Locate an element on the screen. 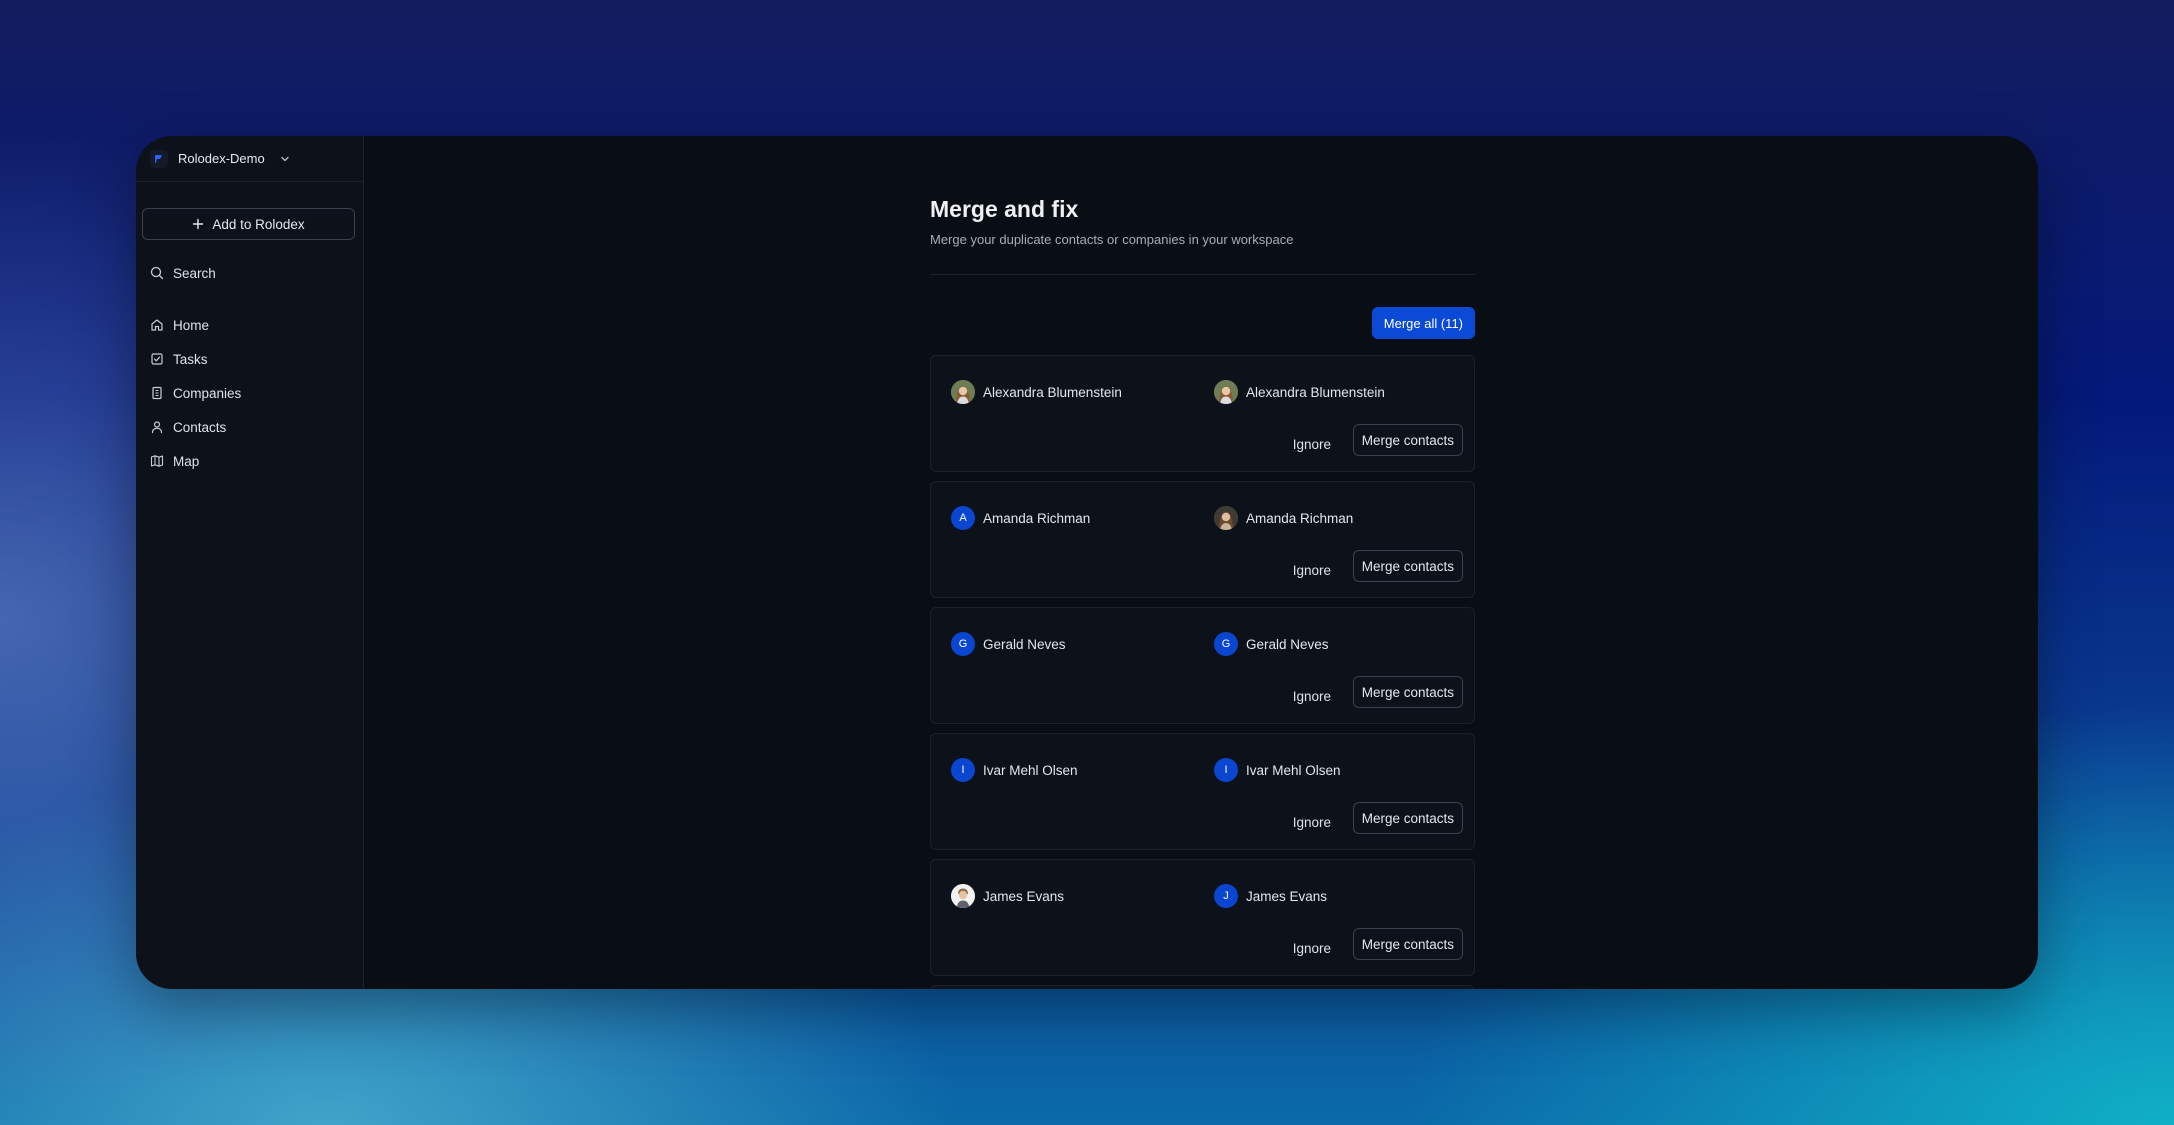 The image size is (2174, 1125). sidebar-item-tasks: Tasks is located at coordinates (179, 359).